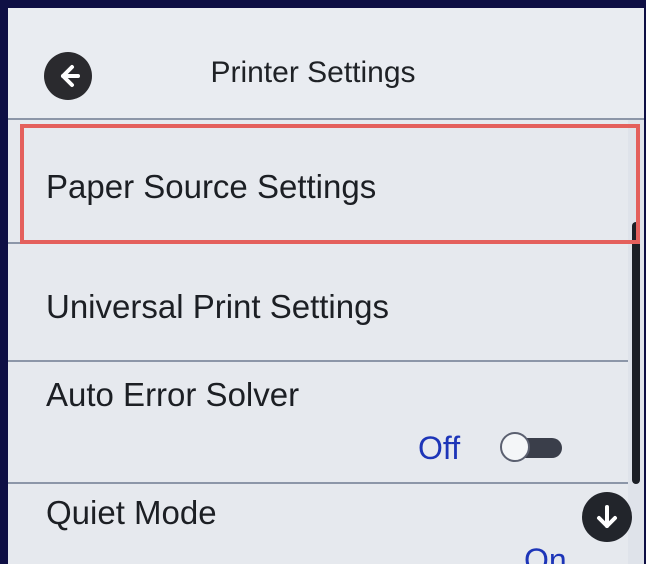  Describe the element at coordinates (439, 448) in the screenshot. I see `auto-error-solver-status: Off` at that location.